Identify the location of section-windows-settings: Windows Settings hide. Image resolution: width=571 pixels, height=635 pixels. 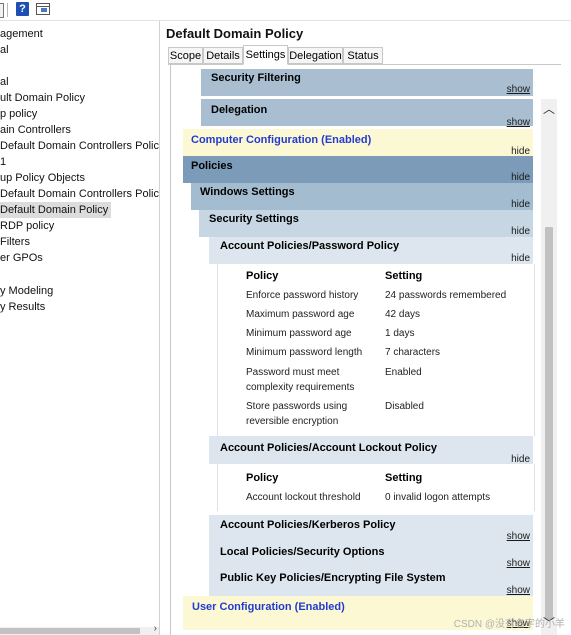
(362, 196).